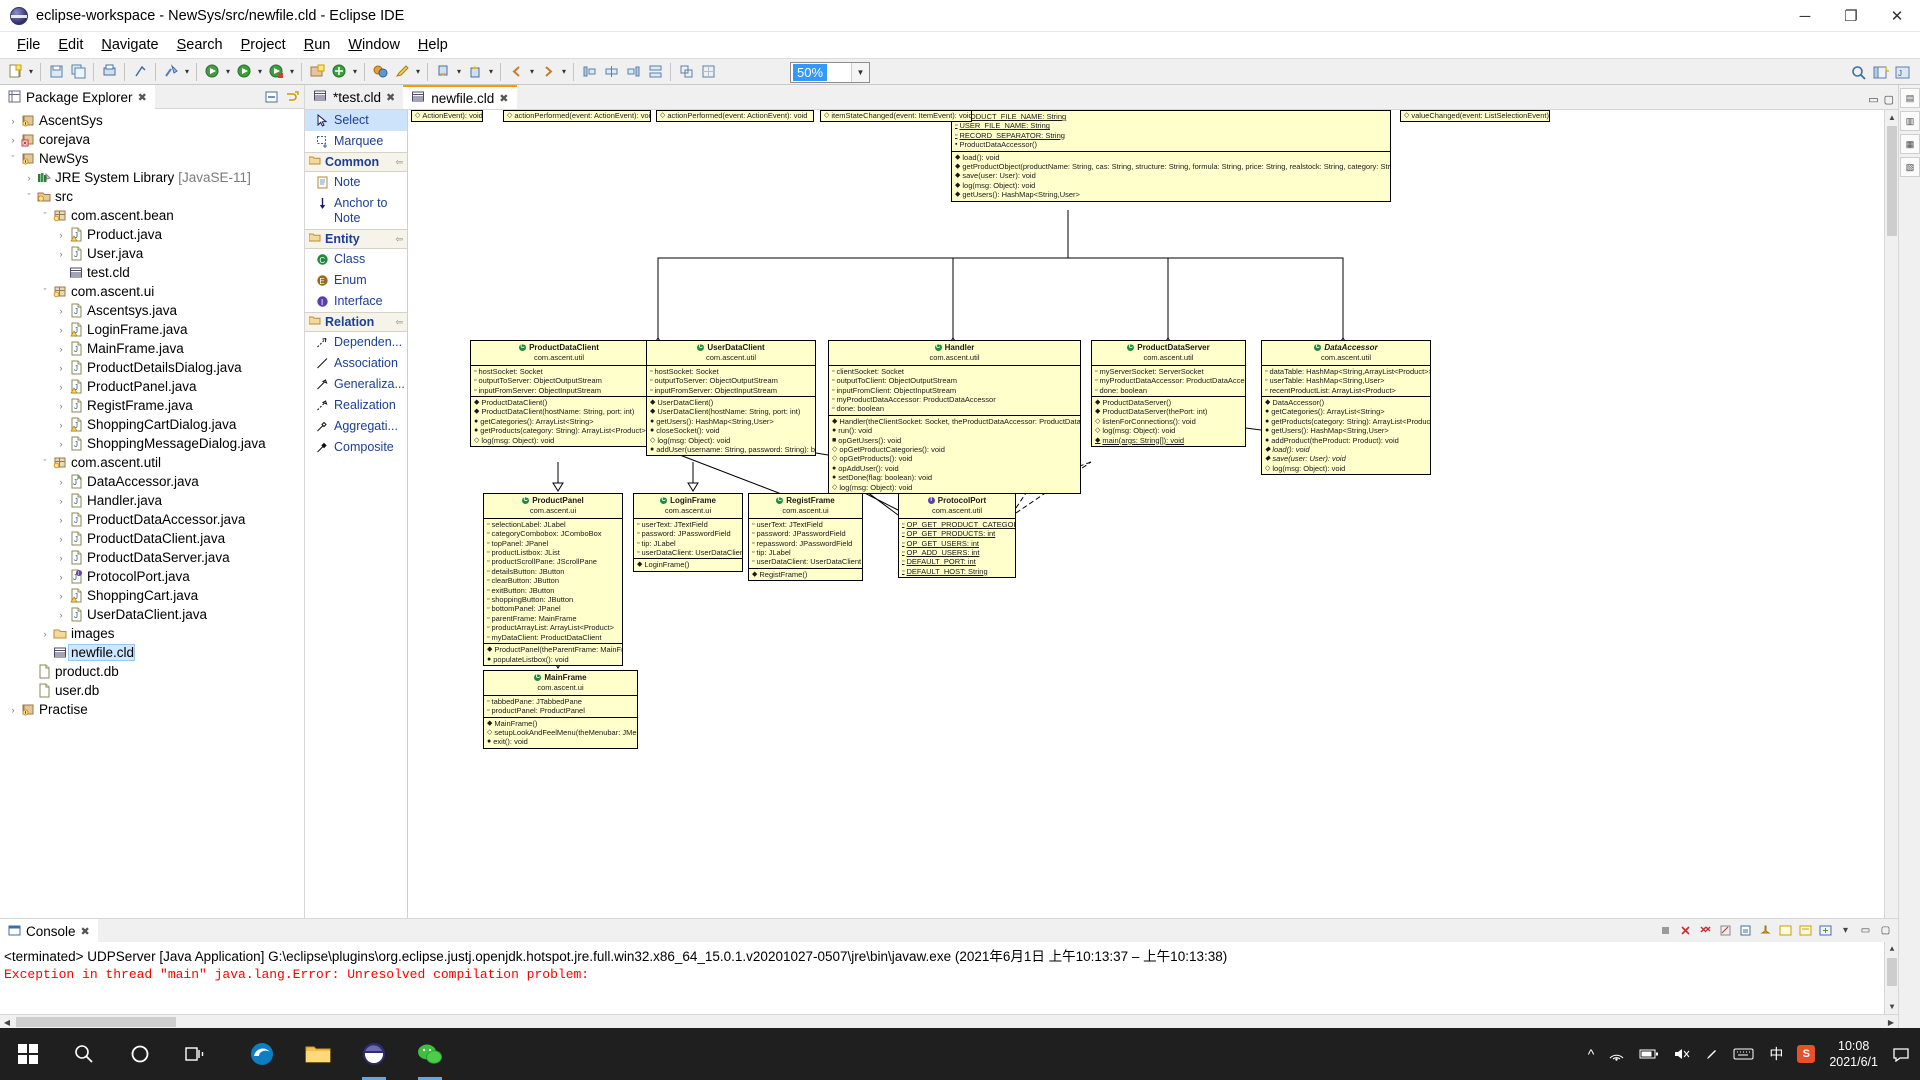 The image size is (1920, 1080). I want to click on rail-problems-icon: ▧, so click(1910, 167).